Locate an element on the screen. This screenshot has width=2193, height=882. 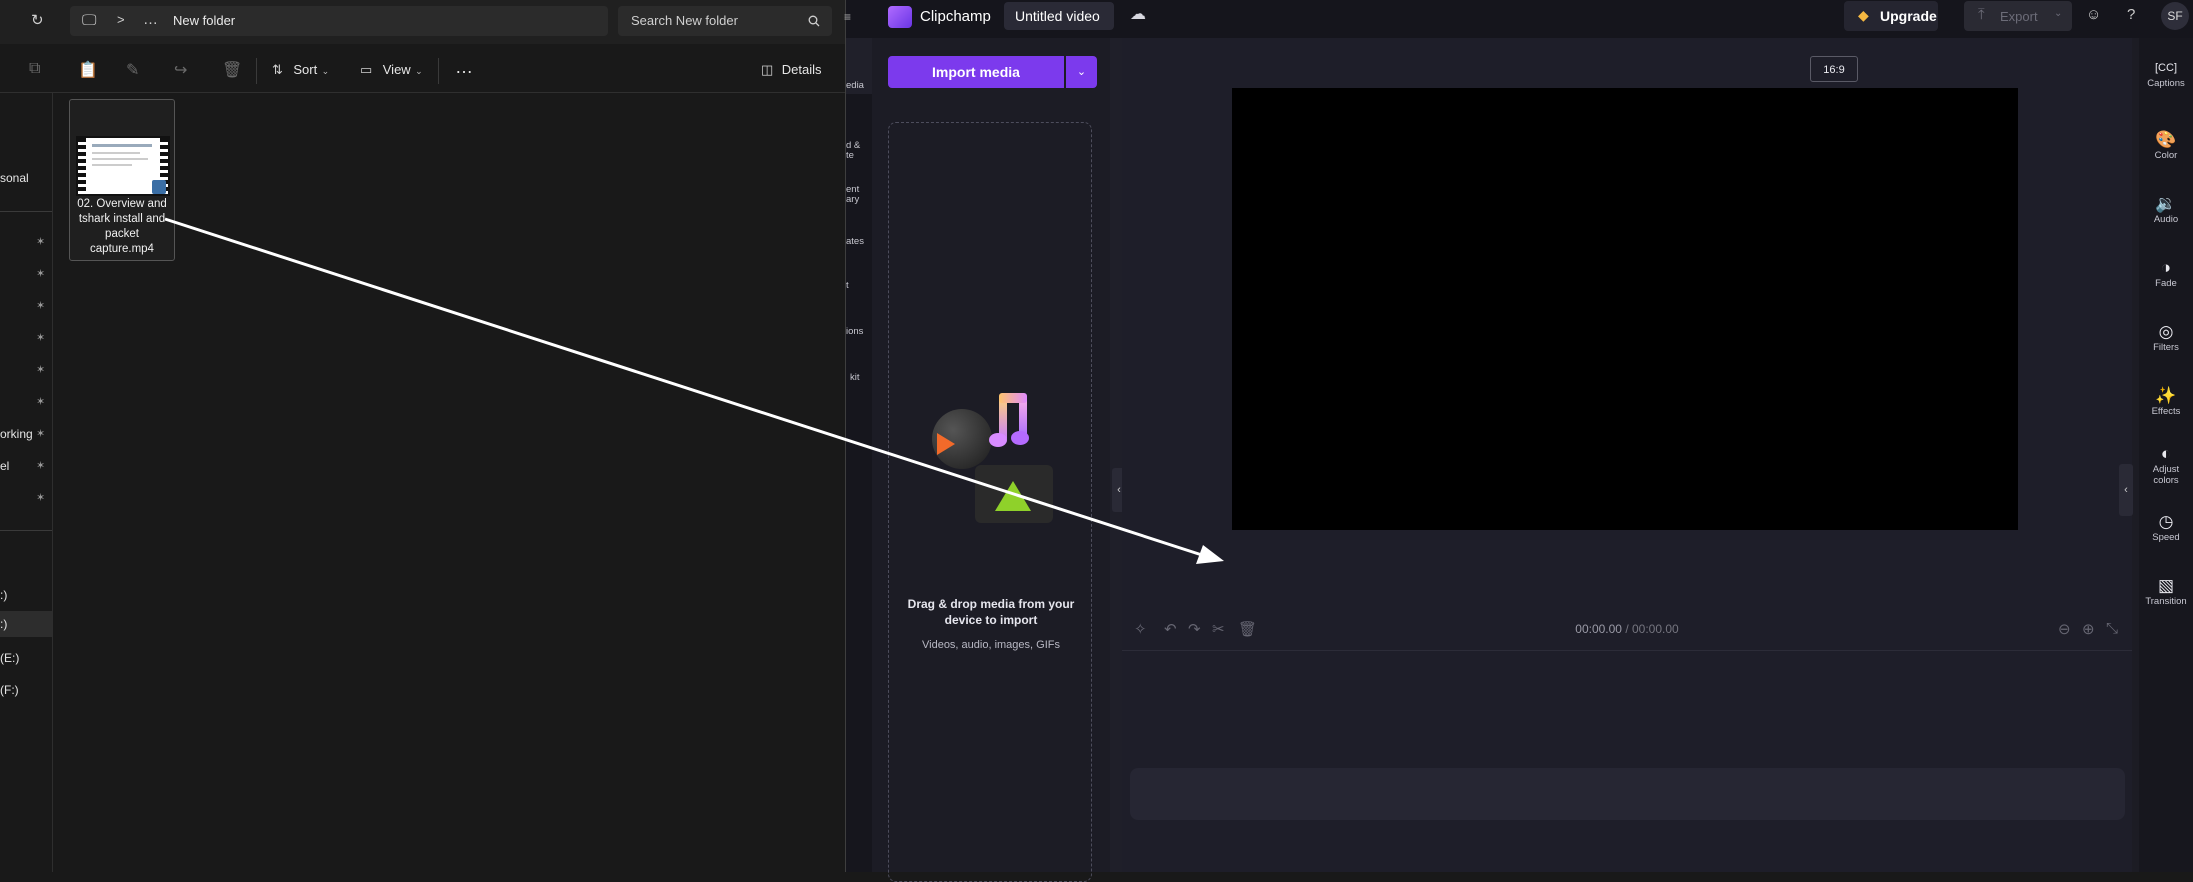
explorer-command-bar: ⧉ 📋 ✎ ↪ 🗑 ⇅ Sort ⌄ ▭ View ⌄ … ◫ Details is located at coordinates (422, 71).